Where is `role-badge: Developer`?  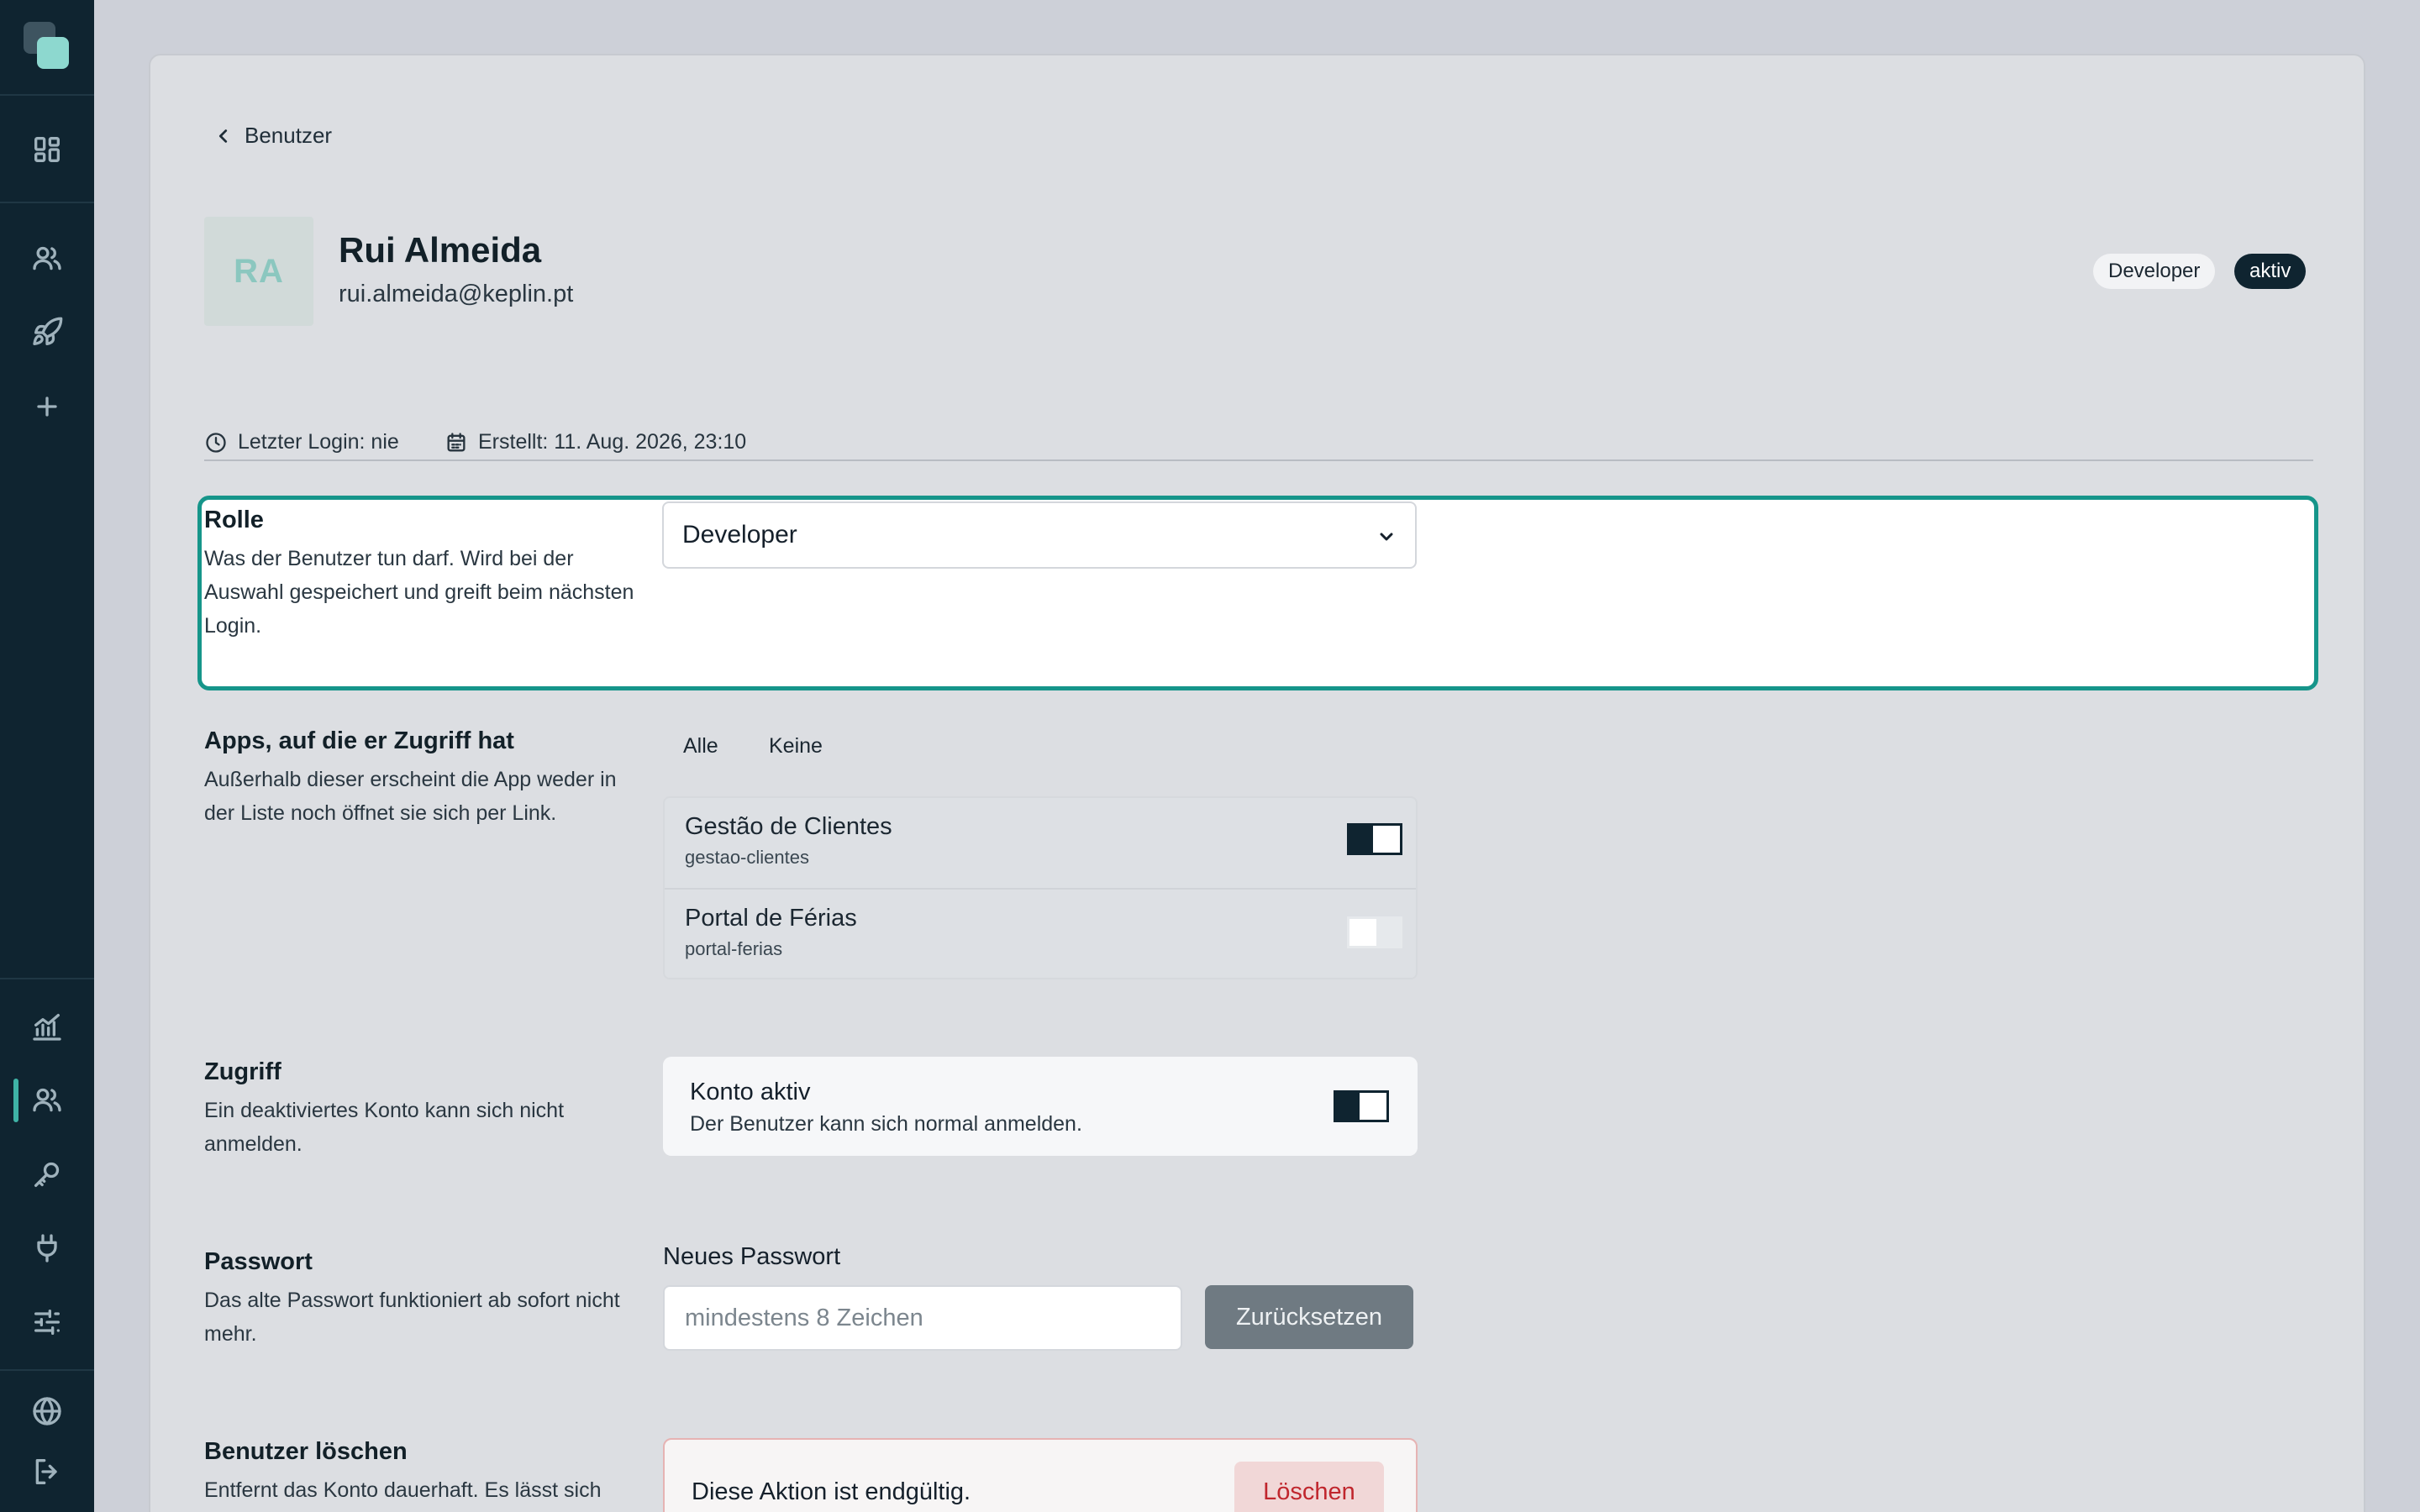 role-badge: Developer is located at coordinates (2154, 271).